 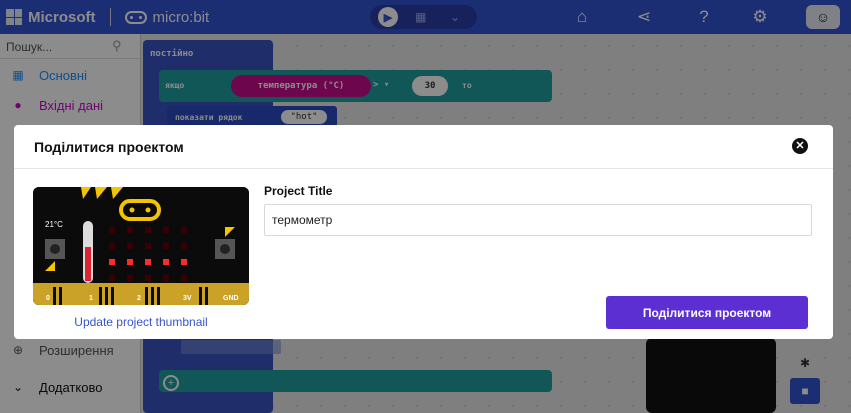 What do you see at coordinates (707, 312) in the screenshot?
I see `share-project-button: Поділитися проектом` at bounding box center [707, 312].